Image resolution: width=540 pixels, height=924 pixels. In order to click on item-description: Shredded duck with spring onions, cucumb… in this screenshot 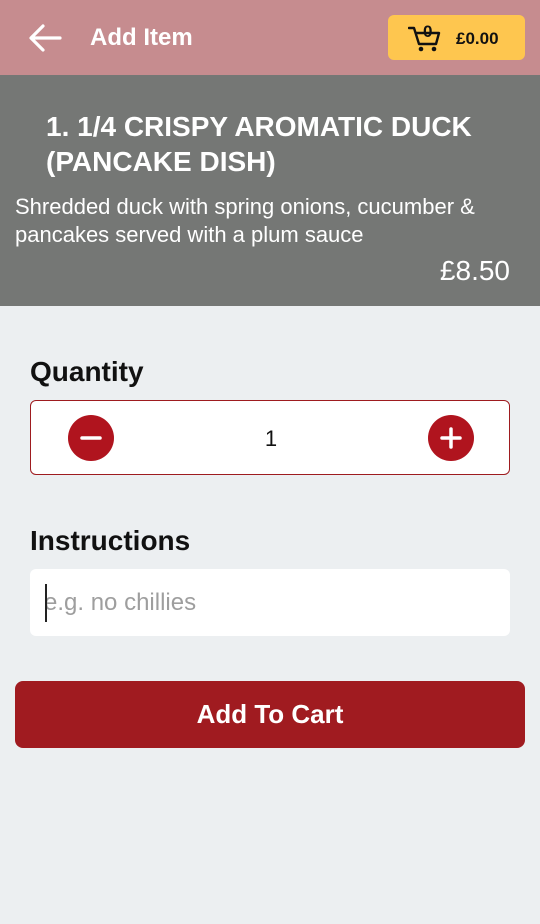, I will do `click(245, 220)`.